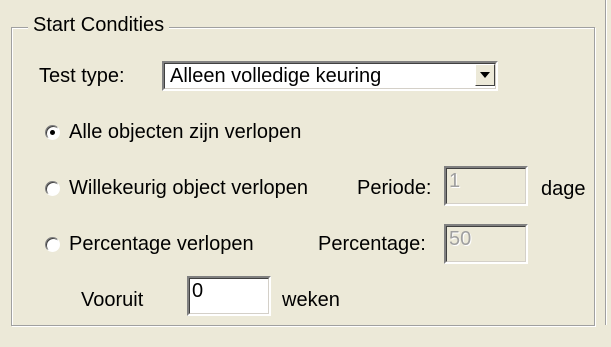  Describe the element at coordinates (394, 188) in the screenshot. I see `periode-label: Periode:` at that location.